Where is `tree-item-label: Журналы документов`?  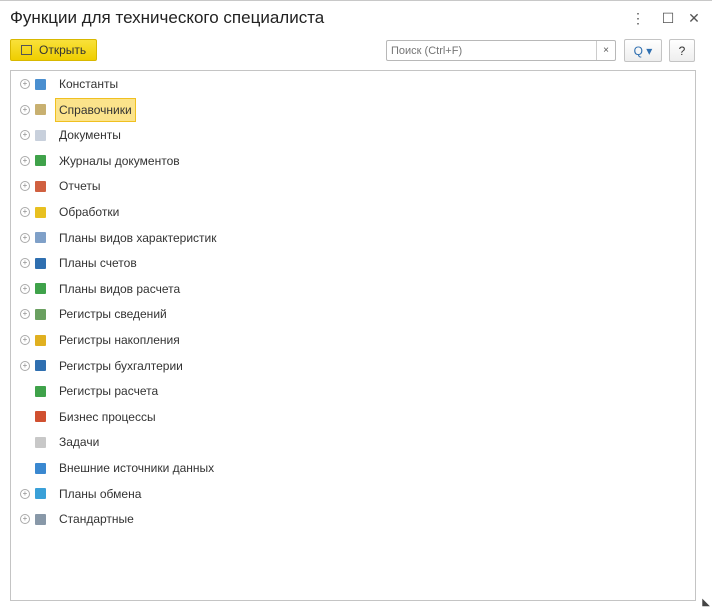
tree-item-label: Журналы документов is located at coordinates (119, 161).